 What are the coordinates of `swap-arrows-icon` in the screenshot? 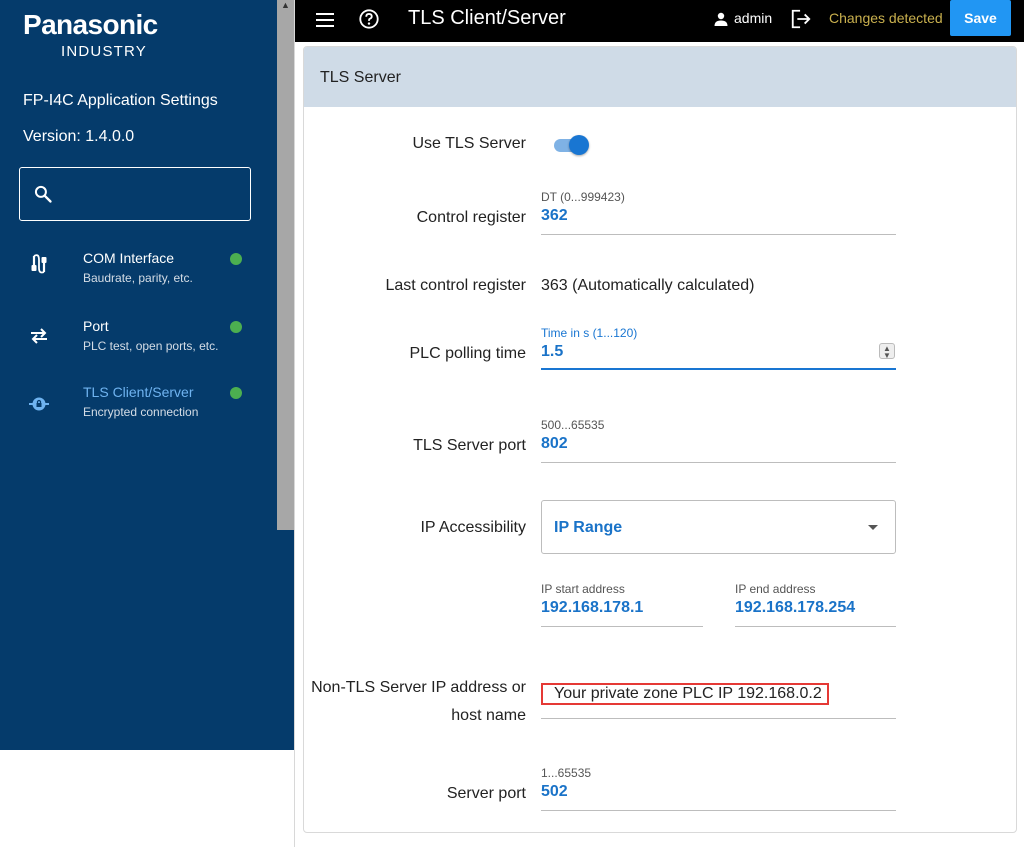 It's located at (39, 336).